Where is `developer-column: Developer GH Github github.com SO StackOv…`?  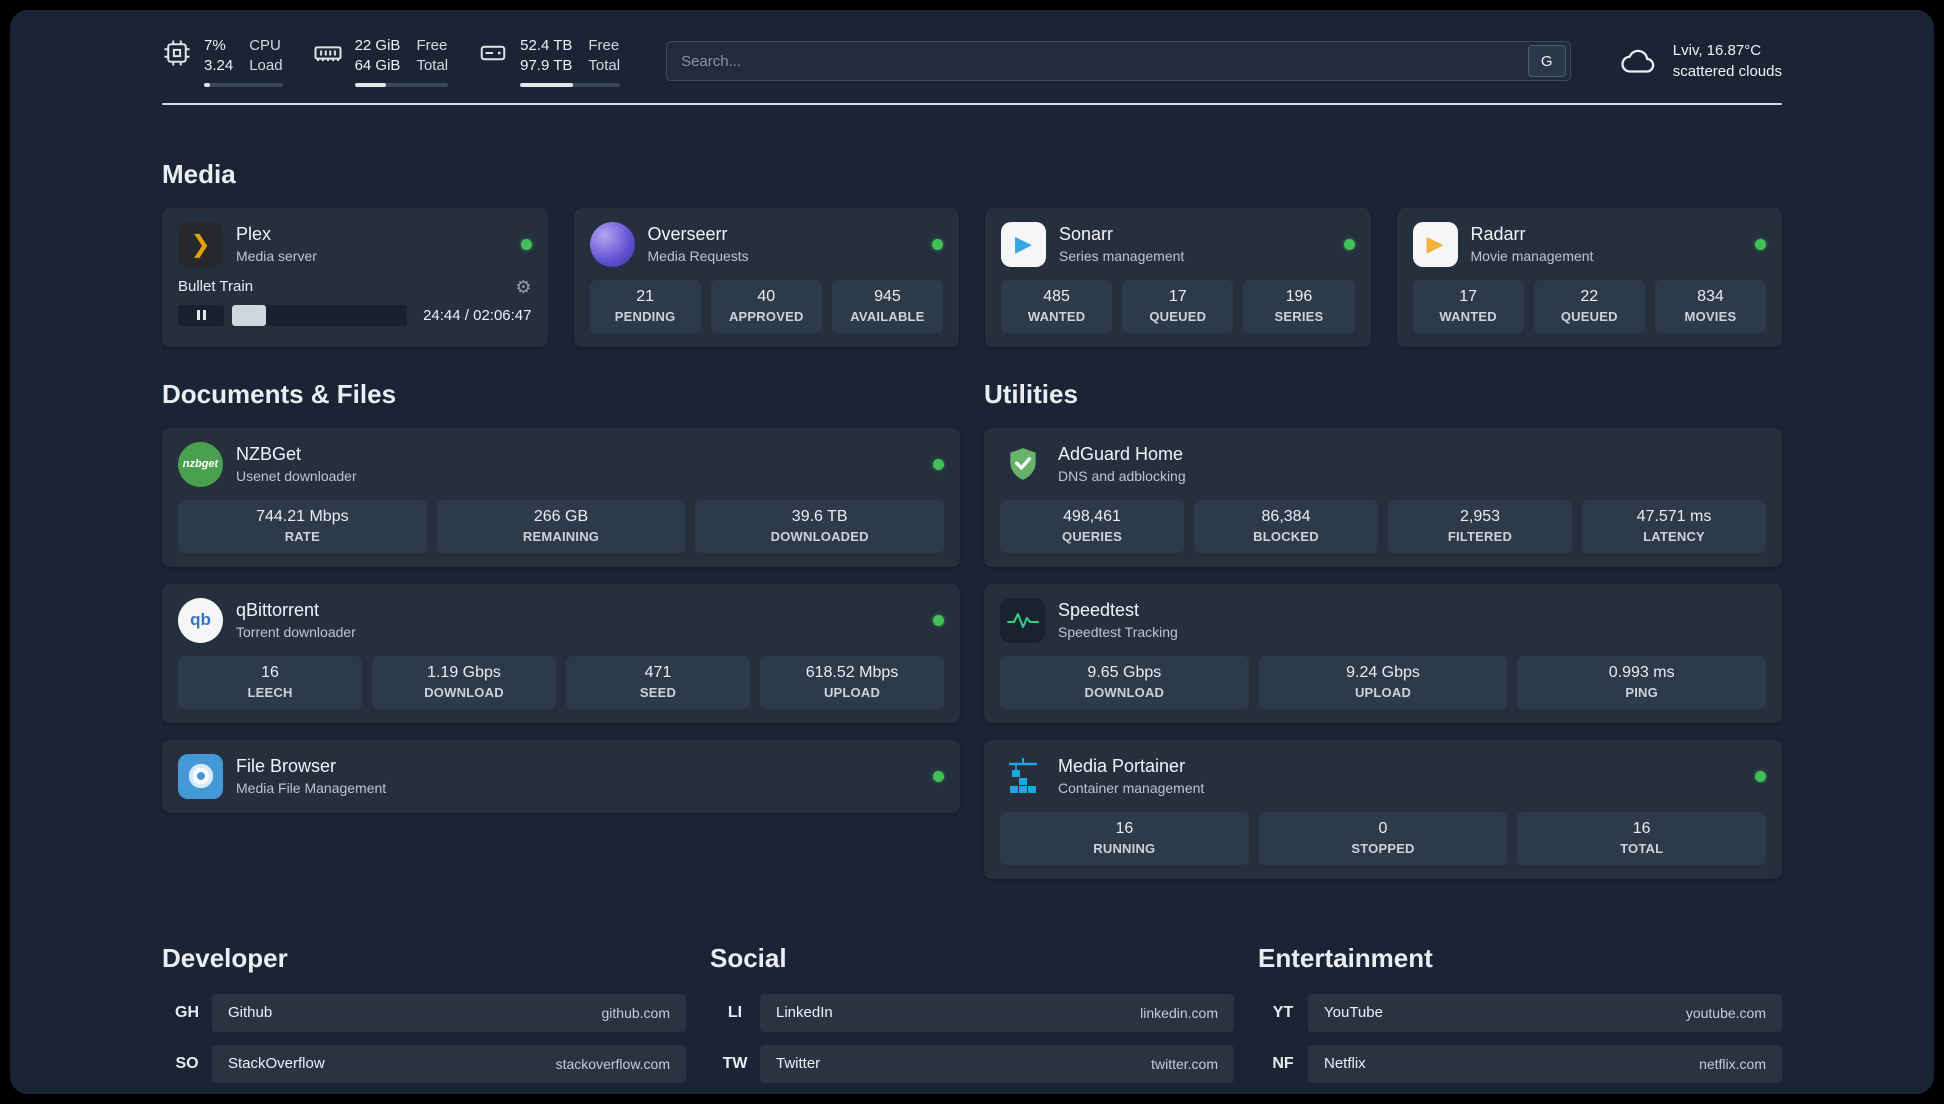 developer-column: Developer GH Github github.com SO StackOv… is located at coordinates (424, 1019).